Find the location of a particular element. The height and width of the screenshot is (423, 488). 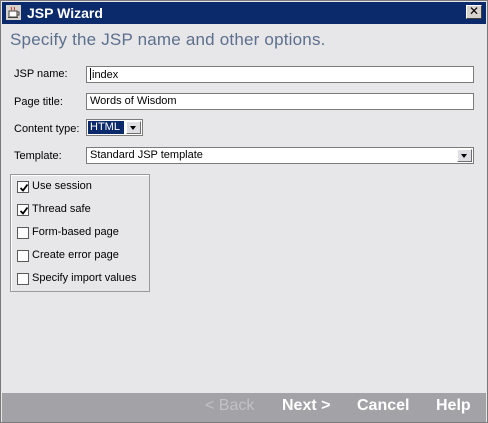

page-title-value: Words of Wisdom is located at coordinates (133, 101).